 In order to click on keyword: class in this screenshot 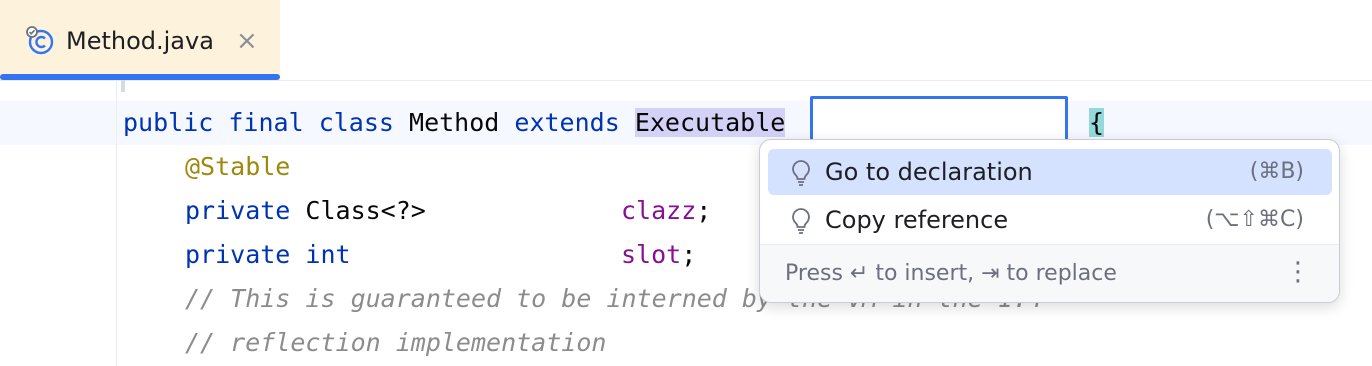, I will do `click(356, 122)`.